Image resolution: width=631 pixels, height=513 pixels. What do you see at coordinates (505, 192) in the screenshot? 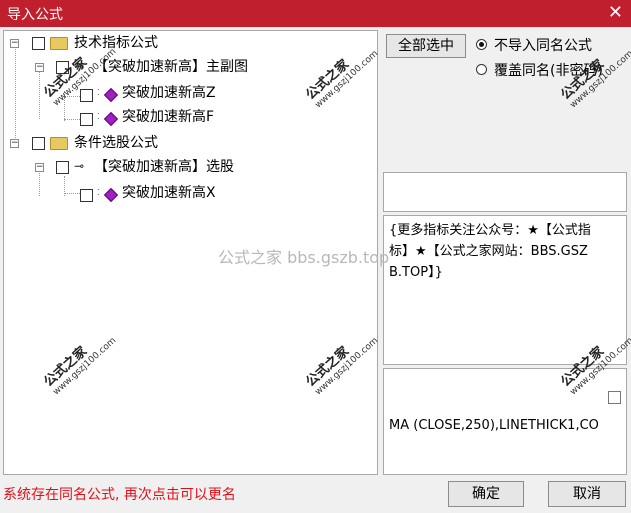
I see `name-field` at bounding box center [505, 192].